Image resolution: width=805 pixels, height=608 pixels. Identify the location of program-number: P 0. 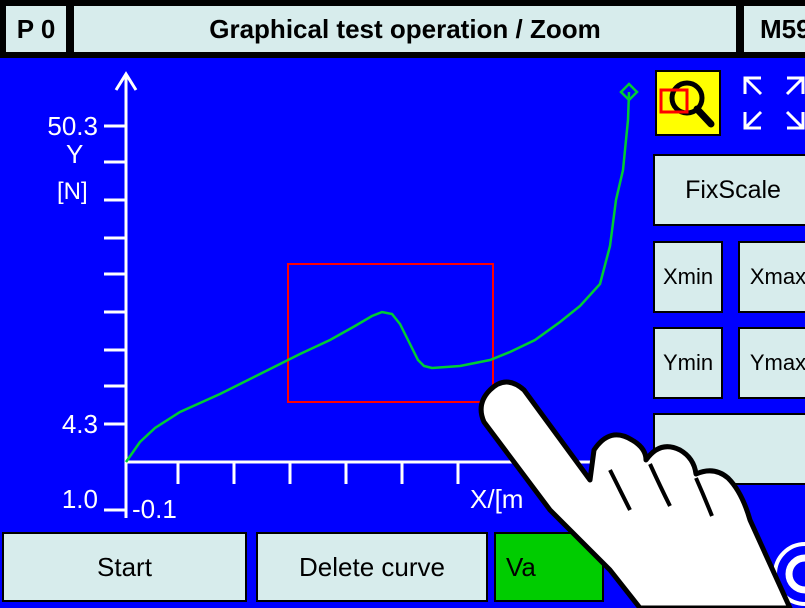
(36, 29).